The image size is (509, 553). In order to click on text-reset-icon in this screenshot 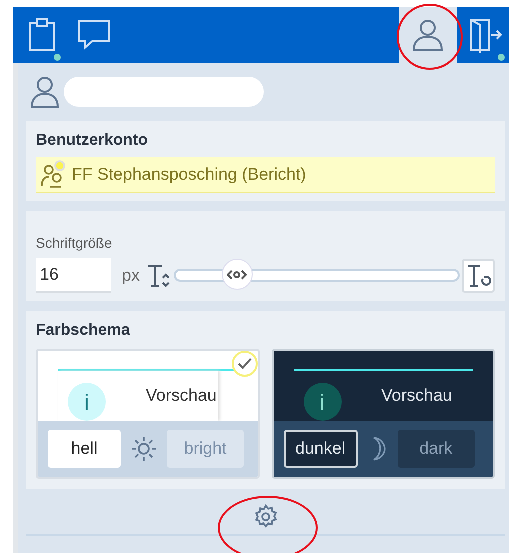, I will do `click(478, 275)`.